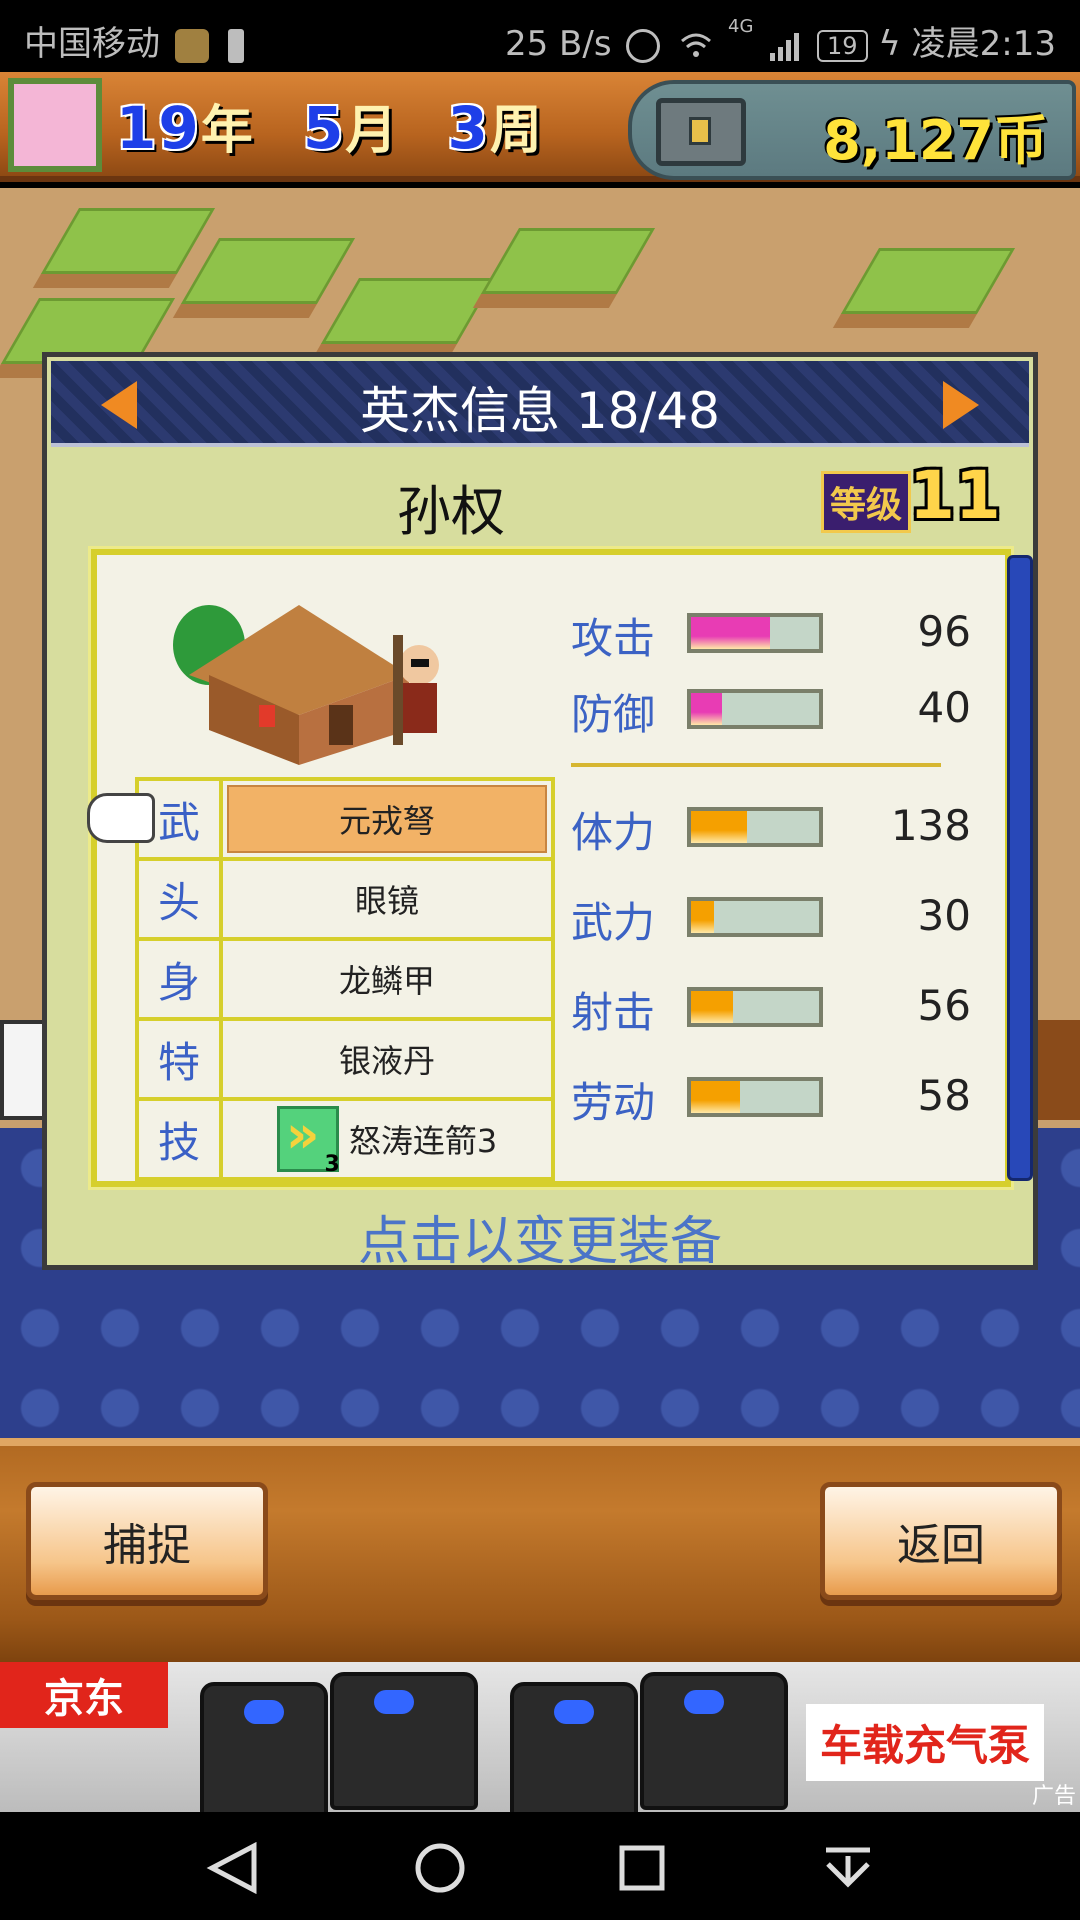 The height and width of the screenshot is (1920, 1080). Describe the element at coordinates (785, 46) in the screenshot. I see `signal-icon` at that location.